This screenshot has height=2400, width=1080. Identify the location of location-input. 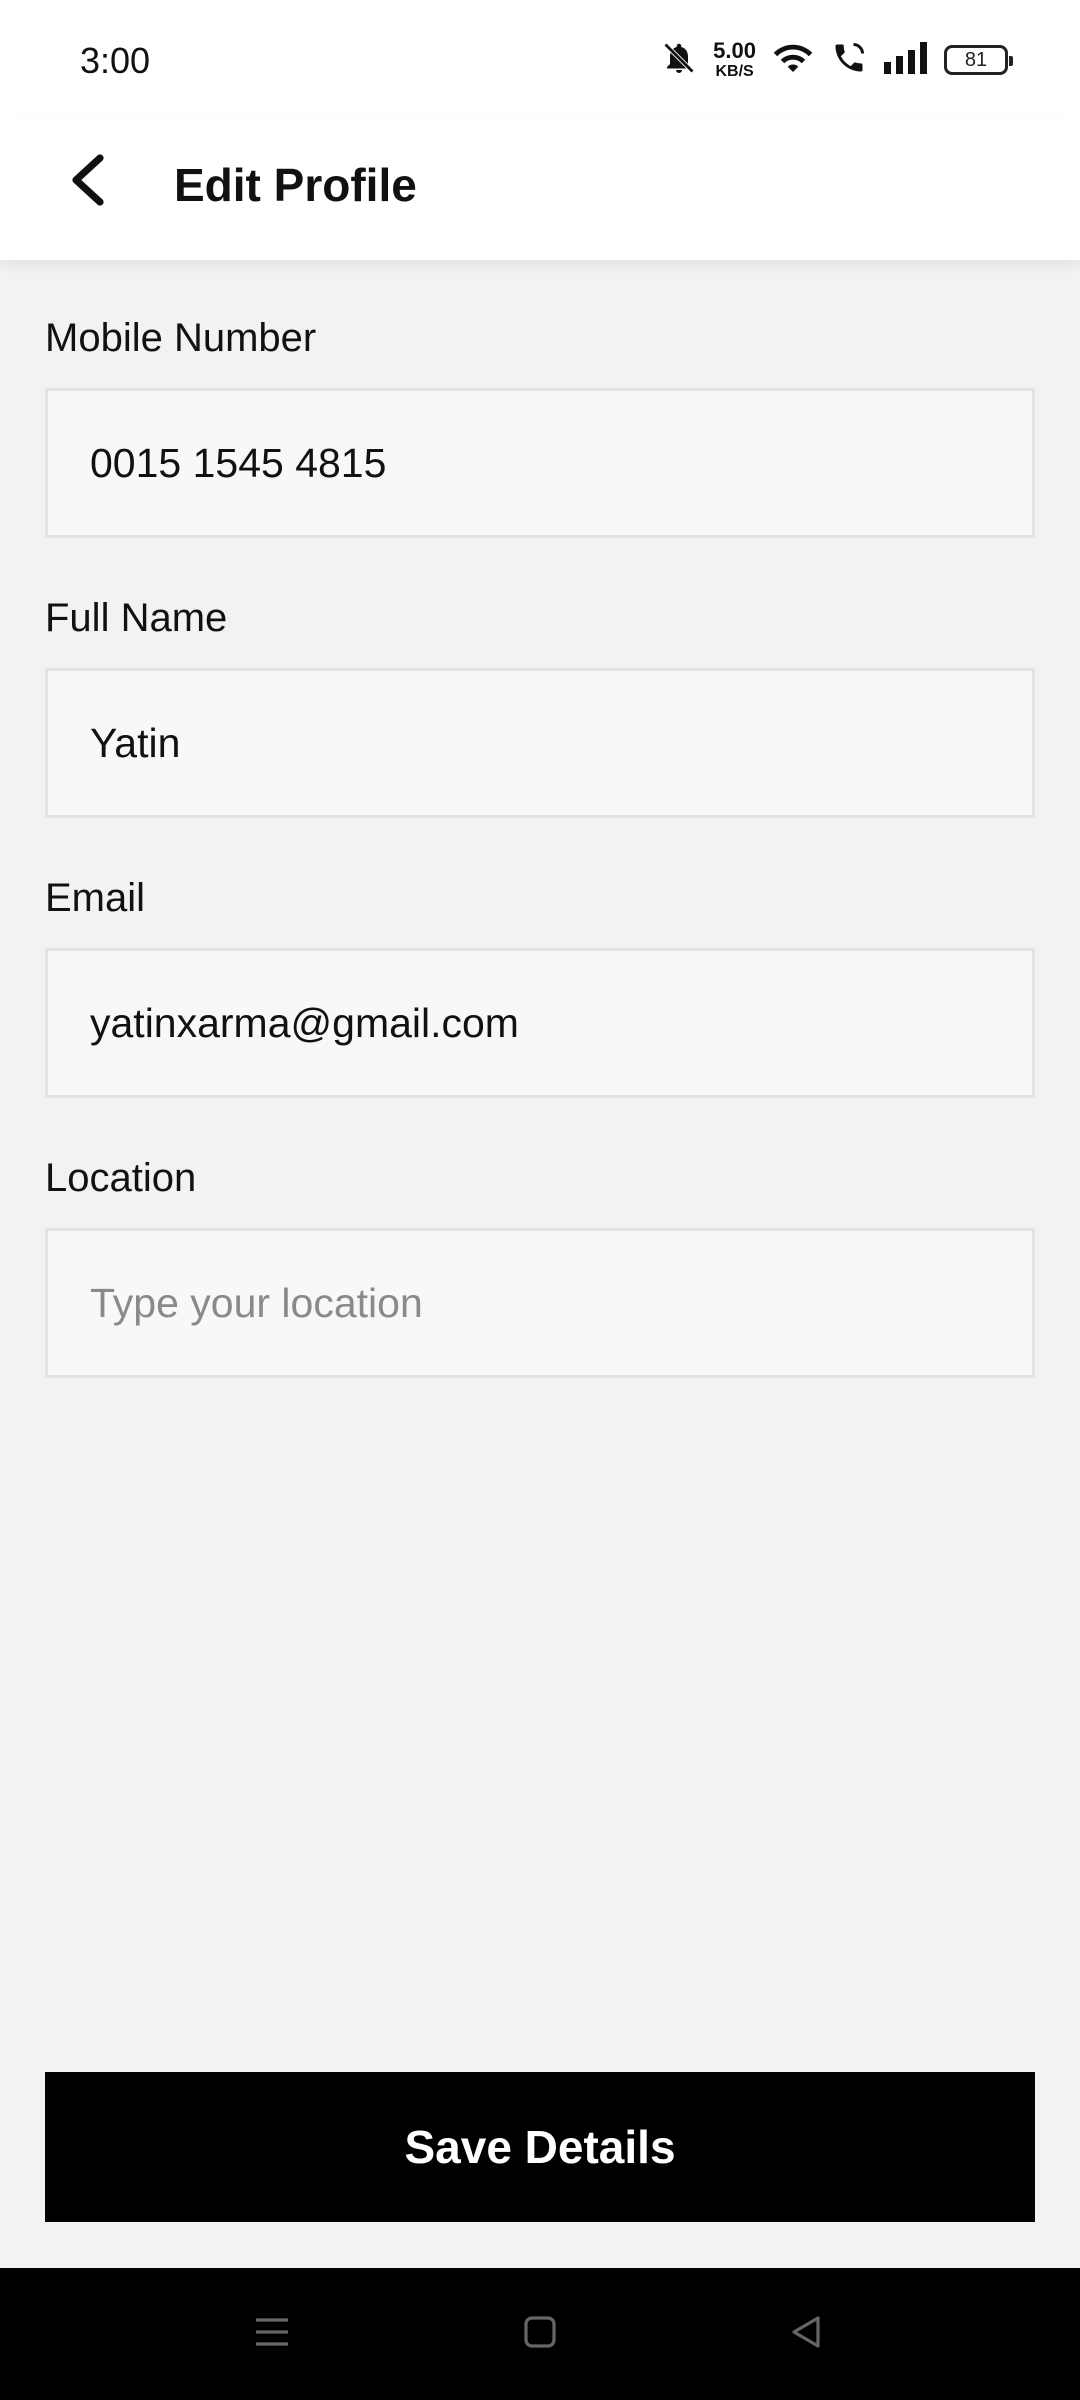
(561, 1303).